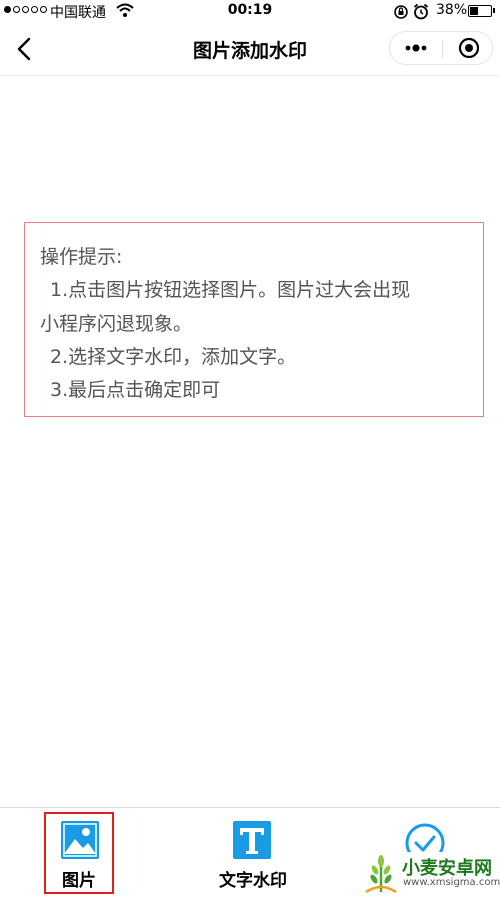 This screenshot has width=500, height=897. Describe the element at coordinates (451, 882) in the screenshot. I see `watermark-url: www.xmsigma.com` at that location.